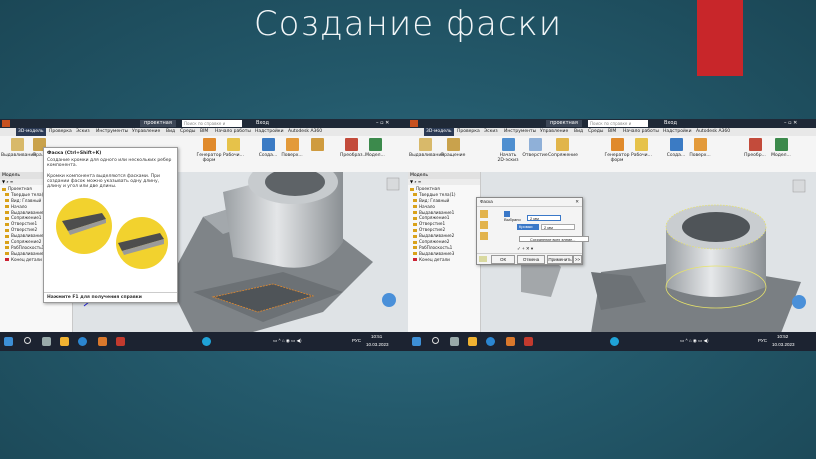 This screenshot has width=816, height=459. What do you see at coordinates (782, 336) in the screenshot?
I see `clock-time: 10:52` at bounding box center [782, 336].